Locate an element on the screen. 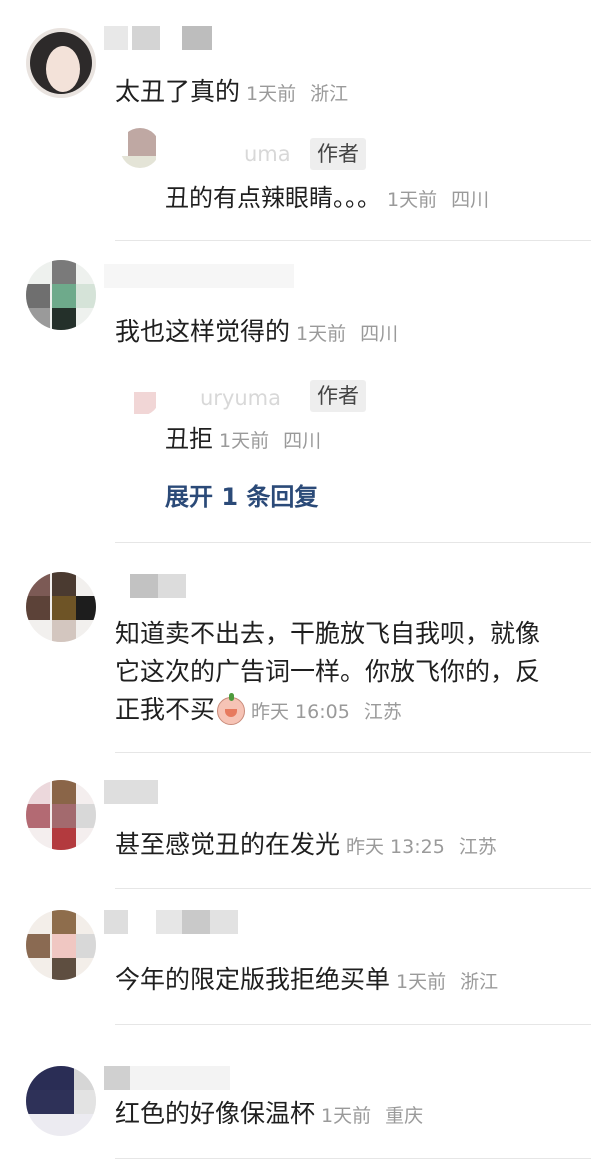  comment-text: 我也这样觉得的 1天前 四川 is located at coordinates (257, 331).